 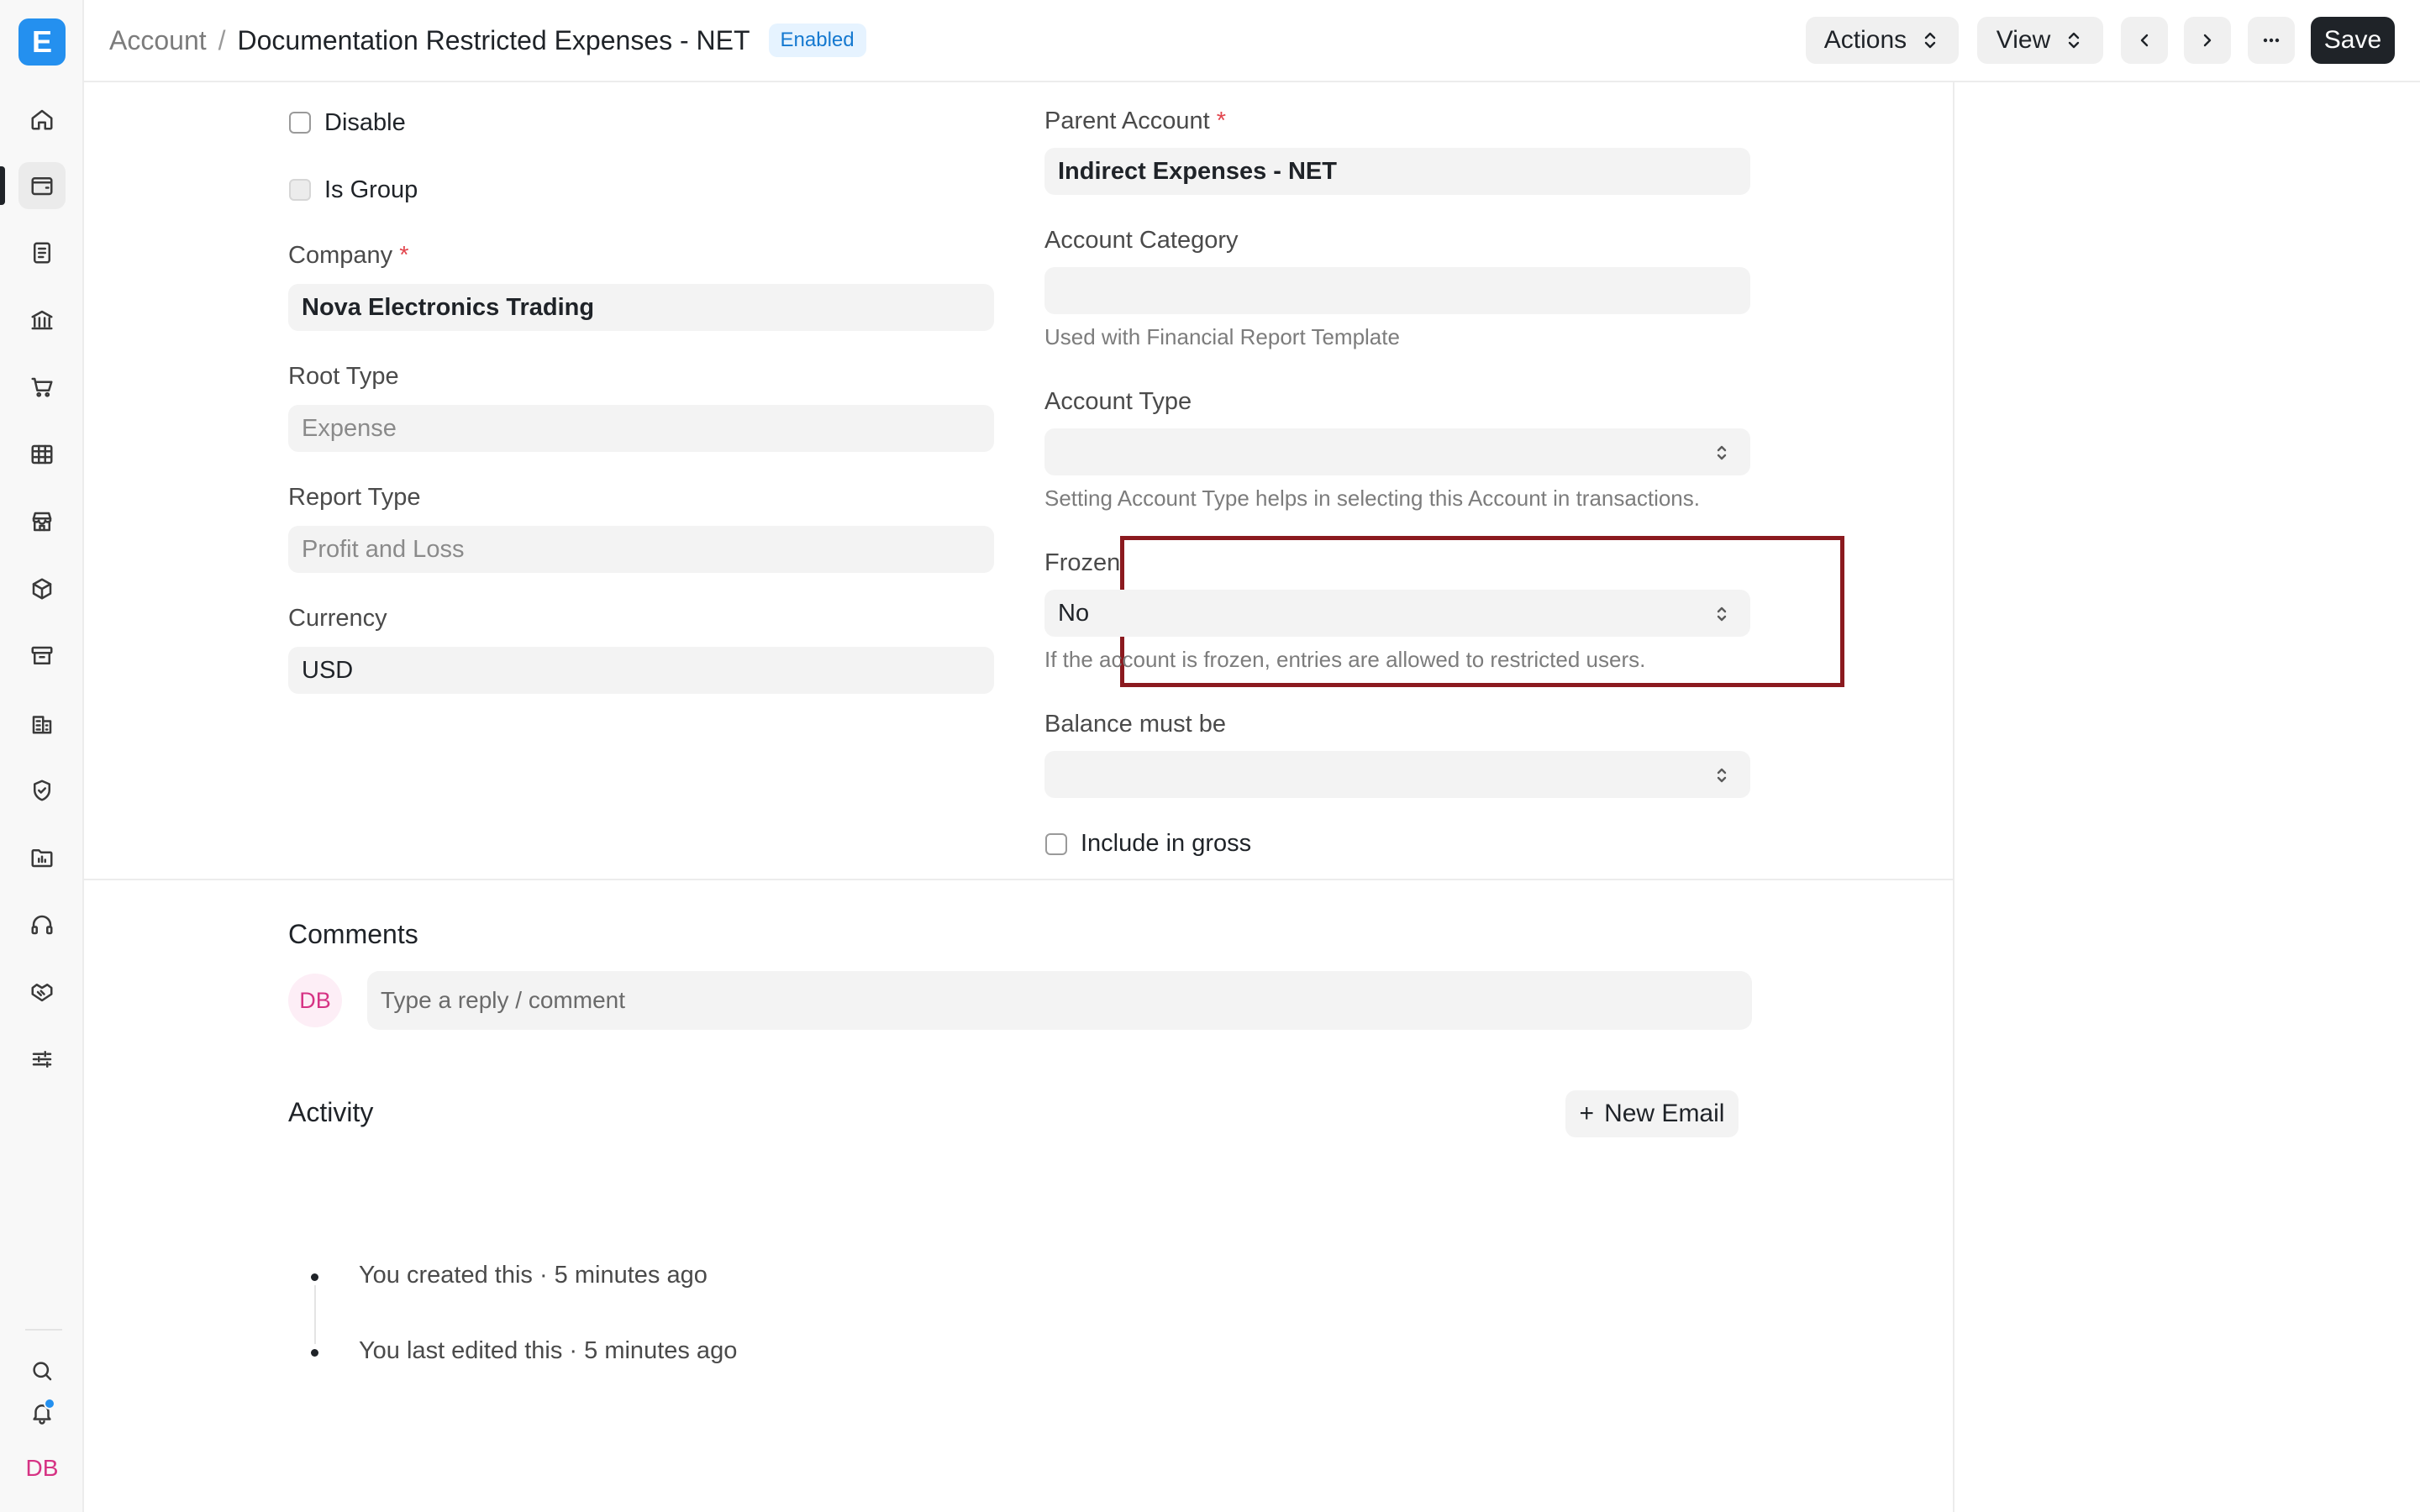 What do you see at coordinates (1082, 562) in the screenshot?
I see `frozen-label: Frozen` at bounding box center [1082, 562].